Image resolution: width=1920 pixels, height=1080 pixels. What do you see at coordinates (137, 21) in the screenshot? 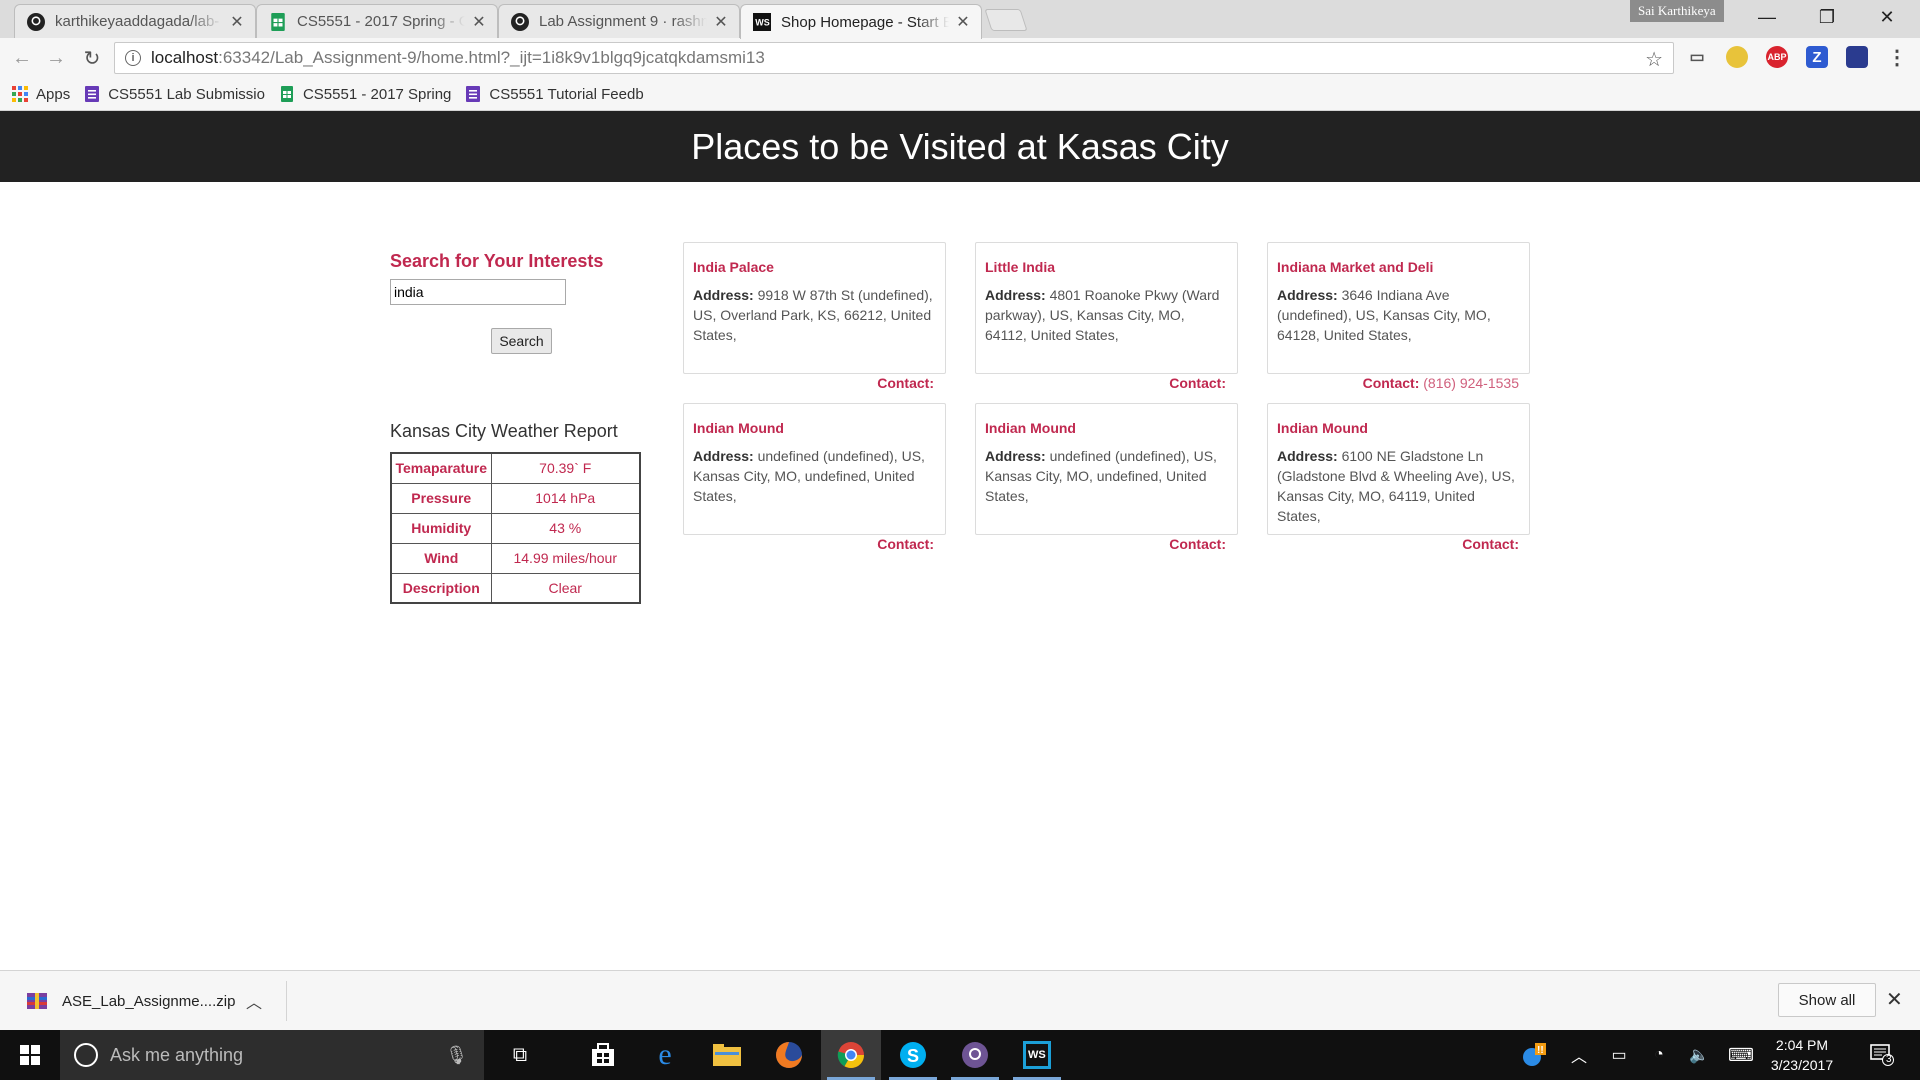
I see `tab-title: karthikeyaaddagada/lab-` at bounding box center [137, 21].